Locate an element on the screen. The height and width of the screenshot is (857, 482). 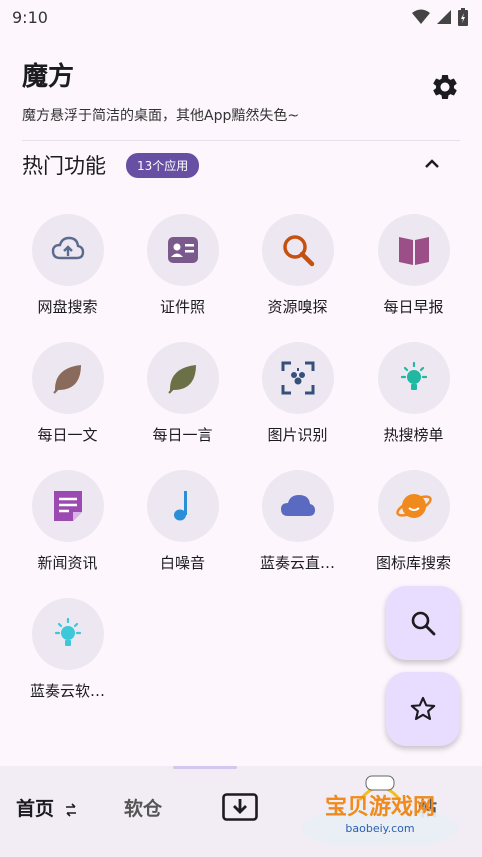
status-icons is located at coordinates (440, 17).